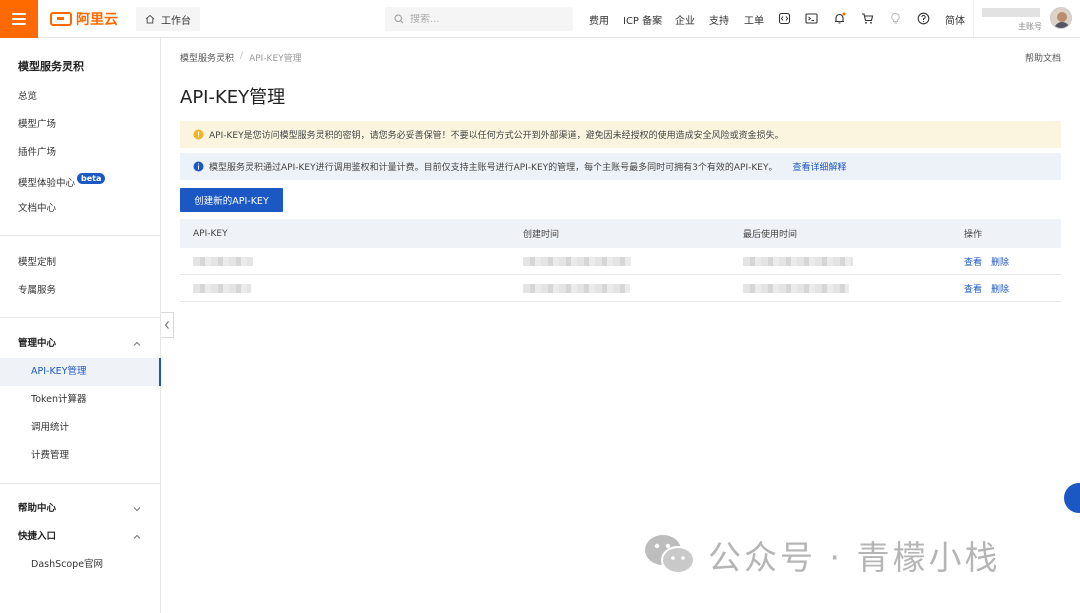  I want to click on account-role: 主账号, so click(1030, 26).